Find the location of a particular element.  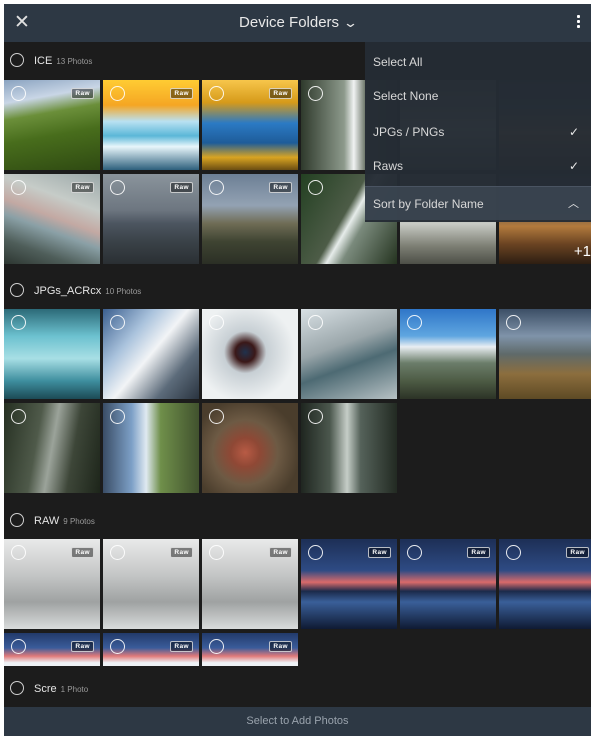

overflow-count: +1 is located at coordinates (582, 251).